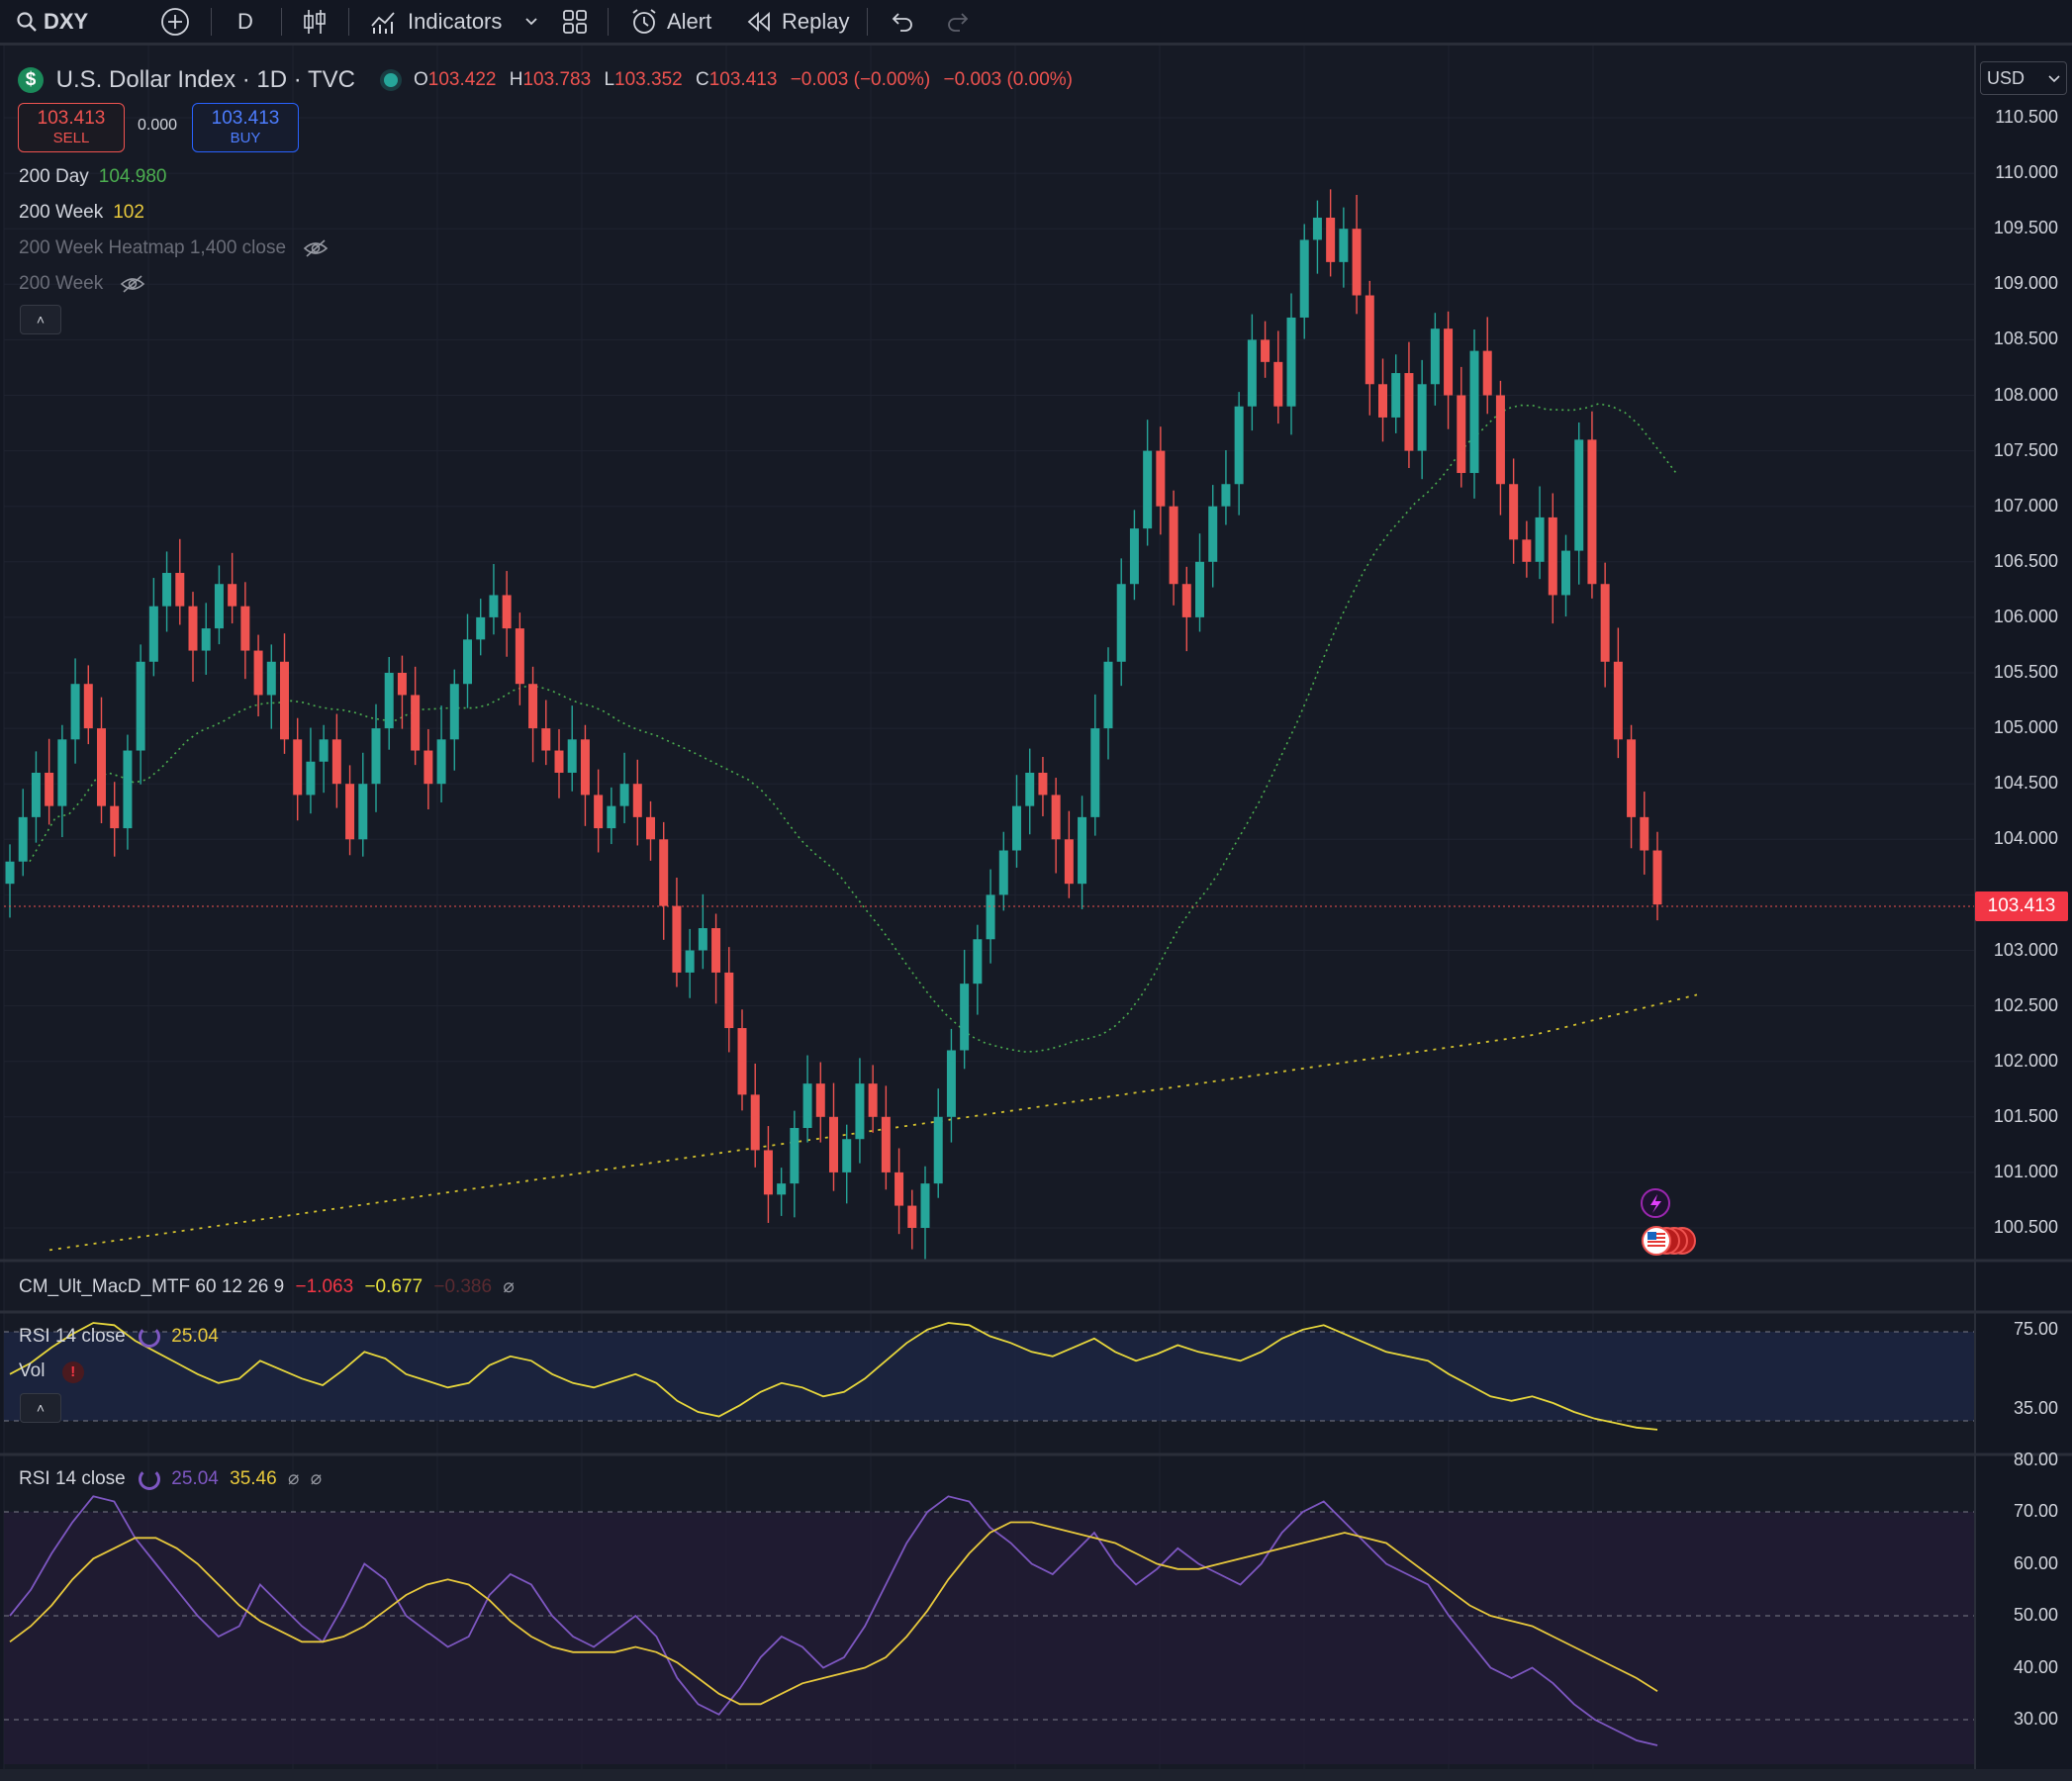  What do you see at coordinates (81, 213) in the screenshot?
I see `indicator-row-200-week: 200 Week 102` at bounding box center [81, 213].